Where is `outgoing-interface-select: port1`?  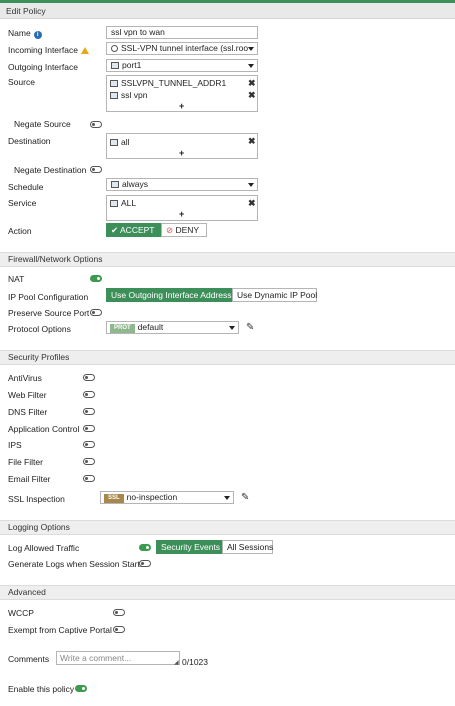 outgoing-interface-select: port1 is located at coordinates (182, 65).